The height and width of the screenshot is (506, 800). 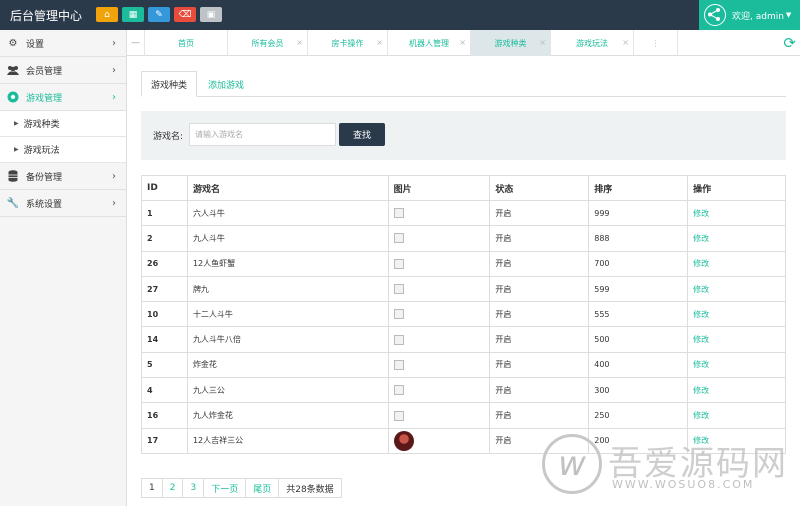 I want to click on pencil-icon: ✎, so click(x=159, y=14).